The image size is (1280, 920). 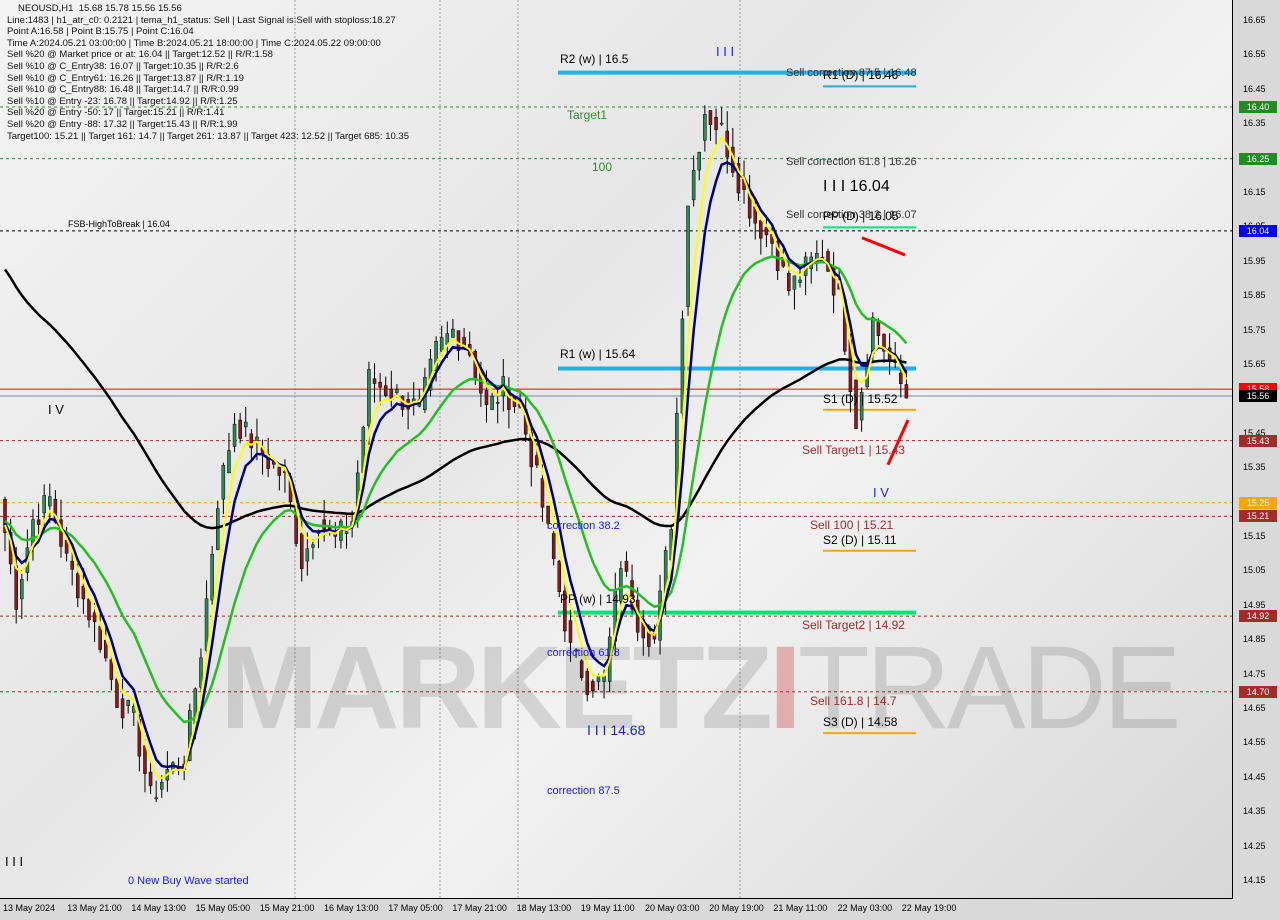 What do you see at coordinates (856, 186) in the screenshot?
I see `wave-annotation: I I I 16.04` at bounding box center [856, 186].